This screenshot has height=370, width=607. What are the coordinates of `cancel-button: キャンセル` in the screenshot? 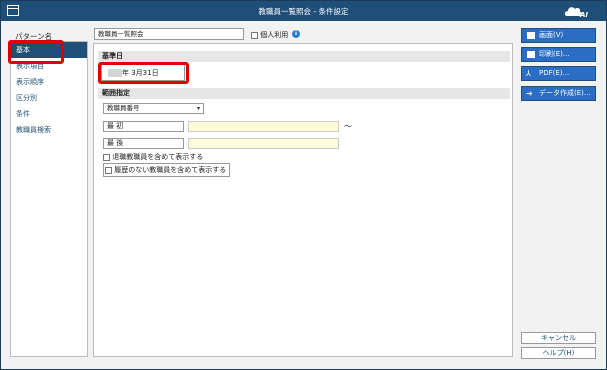 It's located at (558, 338).